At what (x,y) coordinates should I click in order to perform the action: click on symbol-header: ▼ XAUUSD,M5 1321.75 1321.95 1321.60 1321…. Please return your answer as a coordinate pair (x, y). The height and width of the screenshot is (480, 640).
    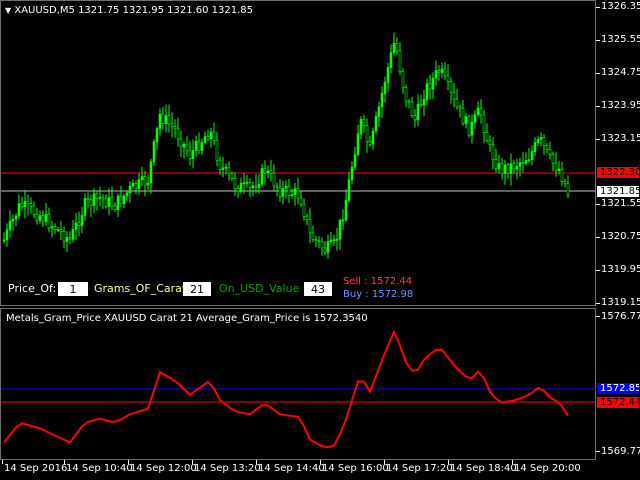
    Looking at the image, I should click on (129, 10).